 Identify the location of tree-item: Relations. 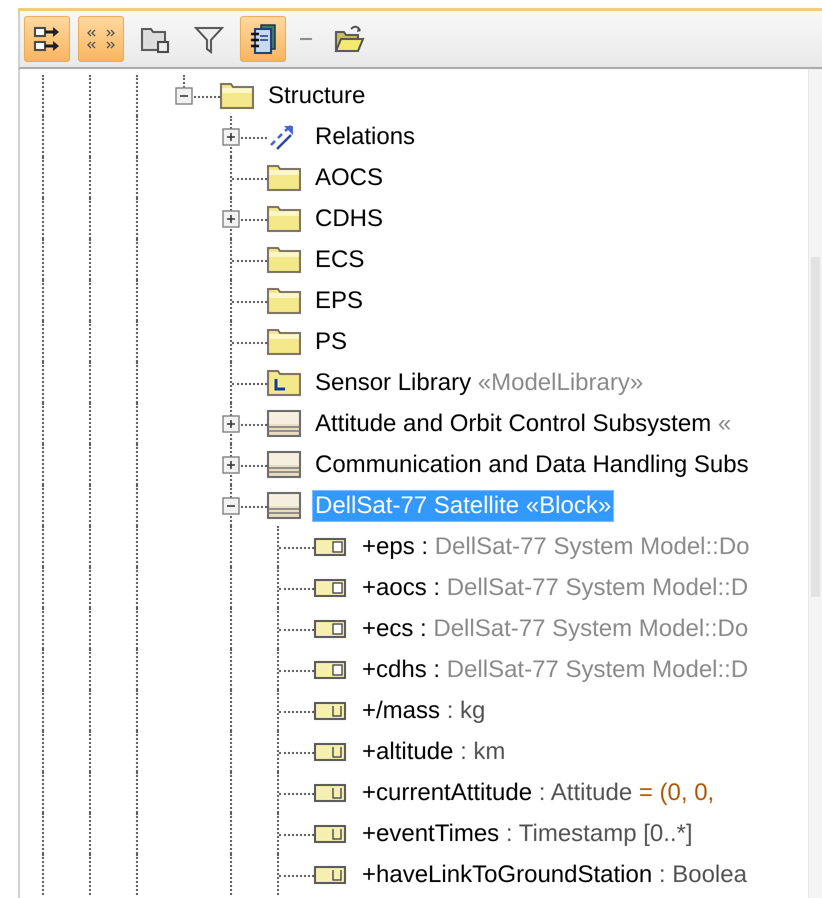
(365, 137).